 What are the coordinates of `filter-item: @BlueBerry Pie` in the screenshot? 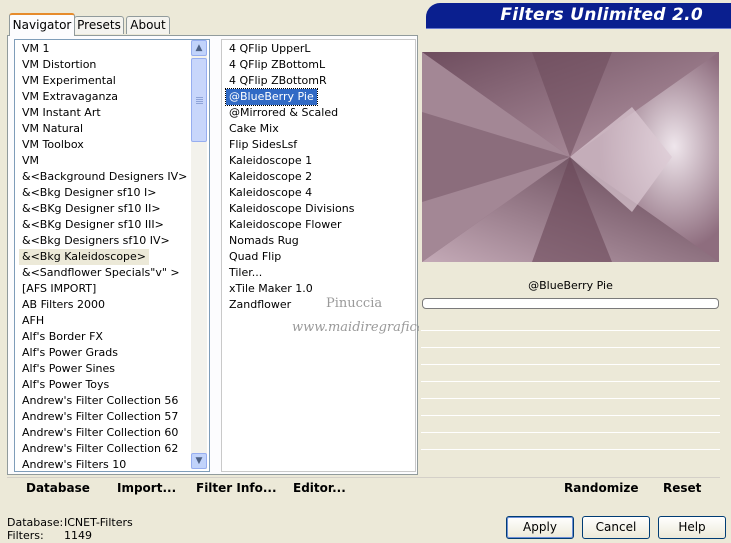 It's located at (271, 97).